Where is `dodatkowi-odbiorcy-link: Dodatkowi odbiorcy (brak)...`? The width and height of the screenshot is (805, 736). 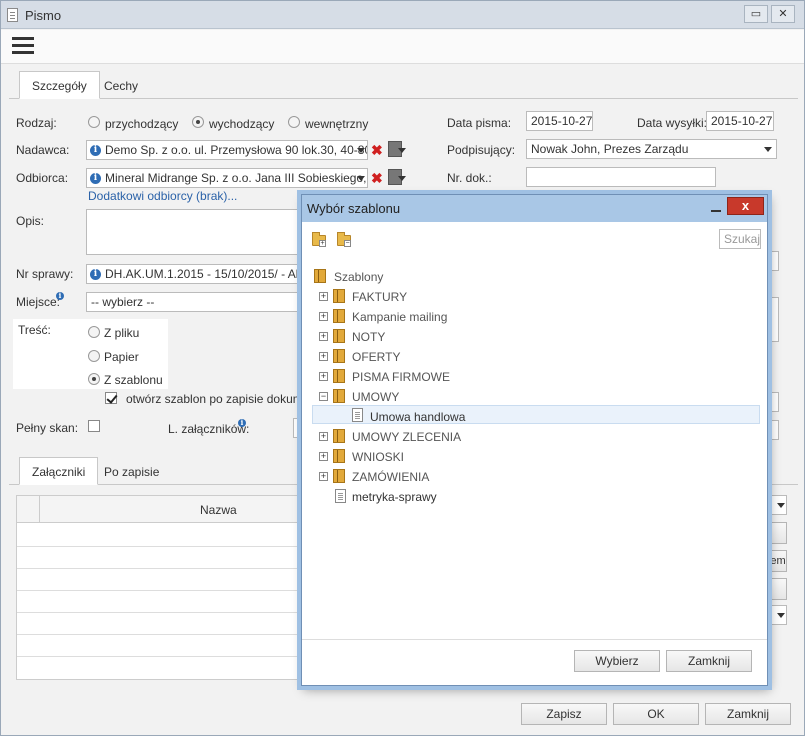
dodatkowi-odbiorcy-link: Dodatkowi odbiorcy (brak)... is located at coordinates (162, 196).